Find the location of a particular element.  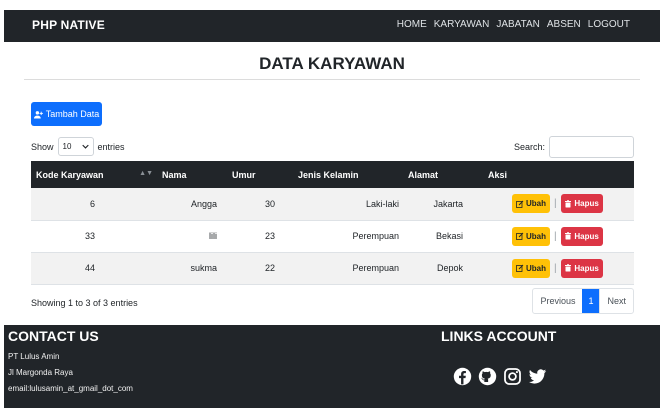

entries-select: 10 is located at coordinates (75, 146).